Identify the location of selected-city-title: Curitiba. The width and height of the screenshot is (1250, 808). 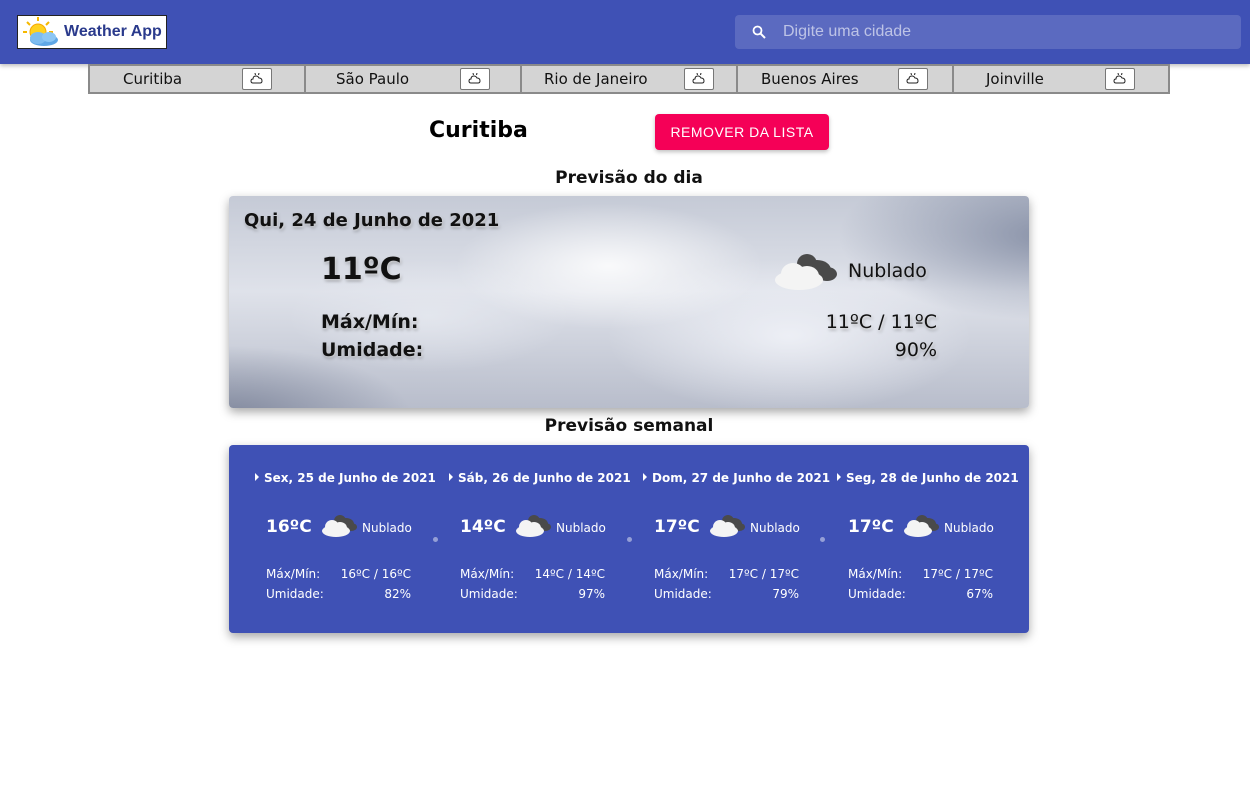
(478, 130).